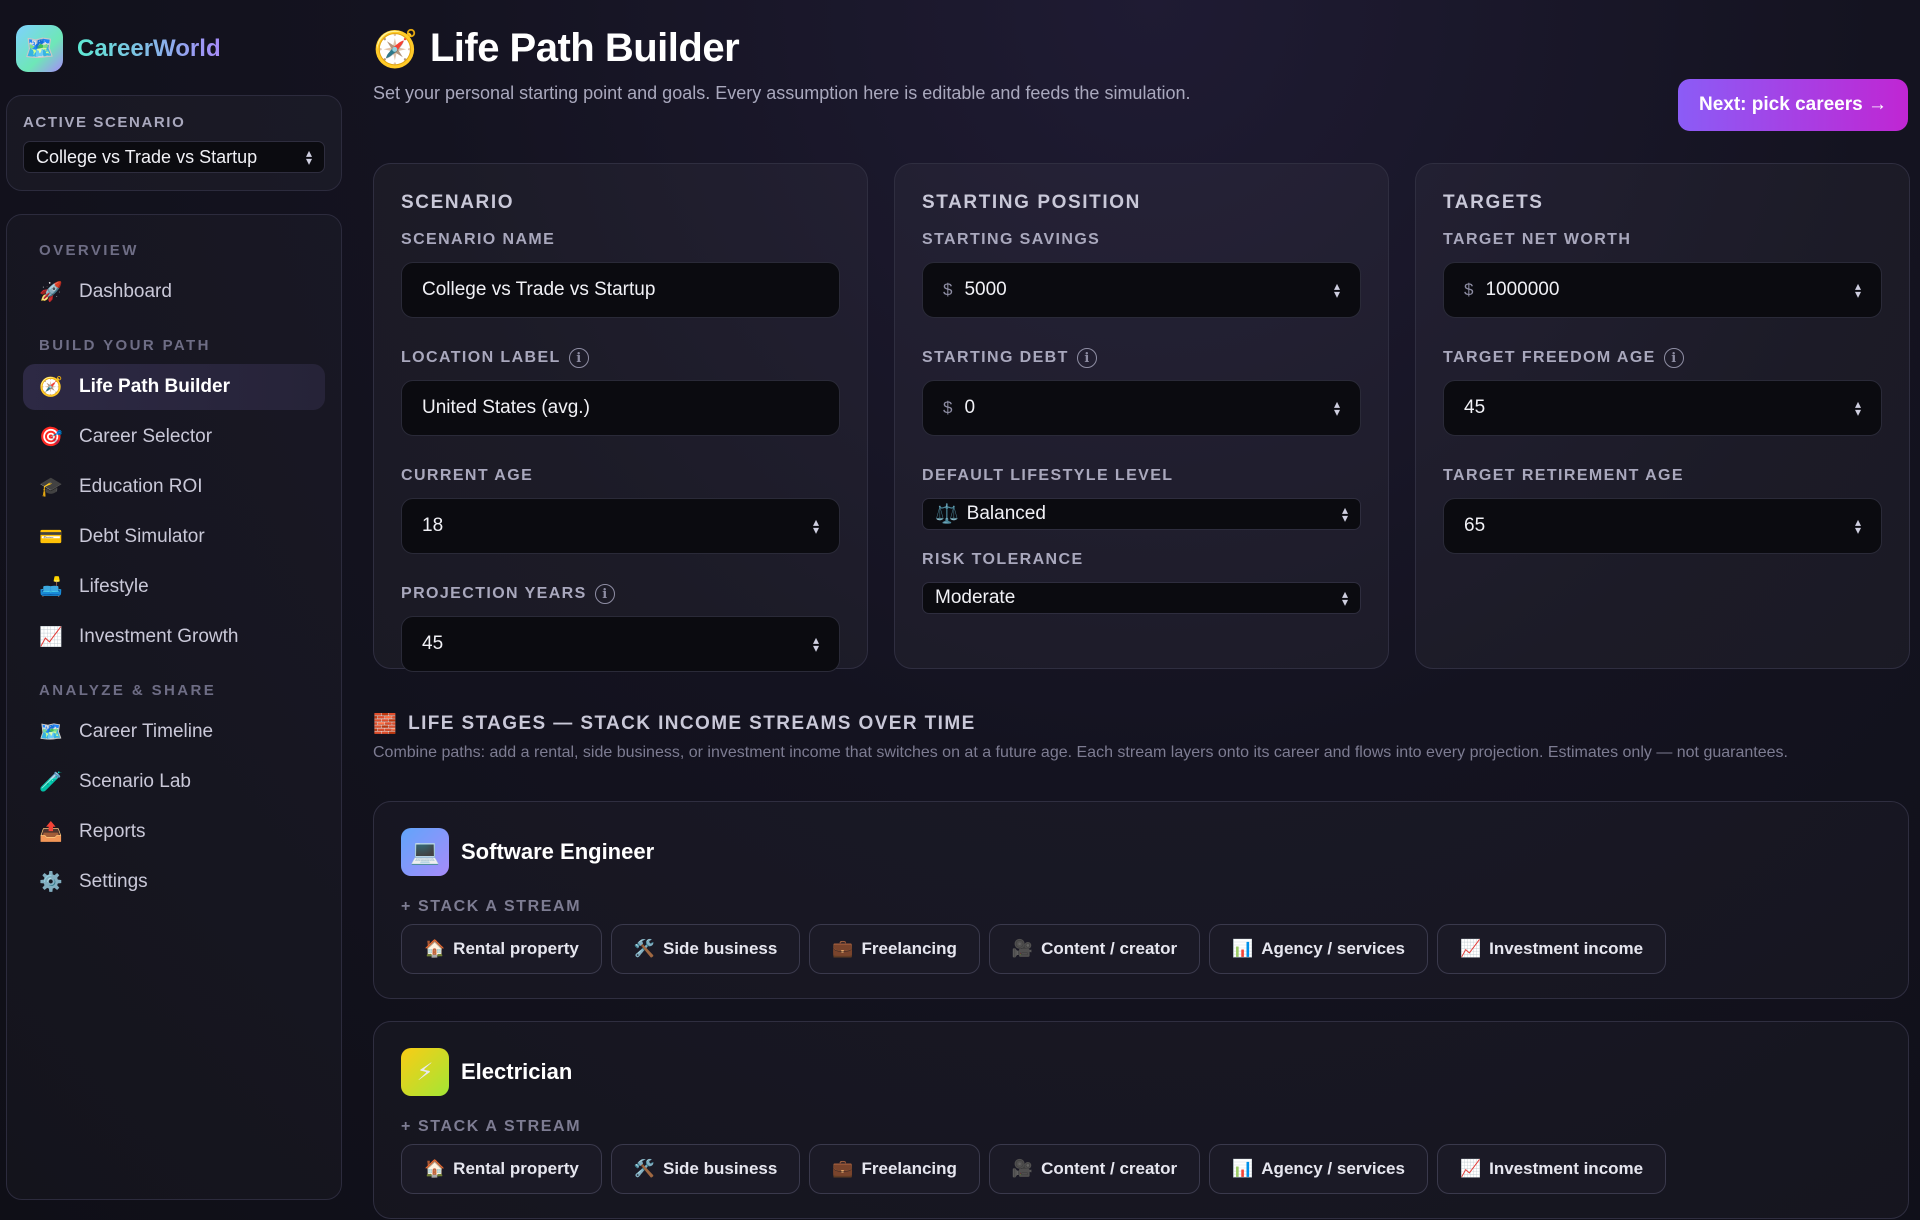  Describe the element at coordinates (720, 948) in the screenshot. I see `chip-label: Side business` at that location.